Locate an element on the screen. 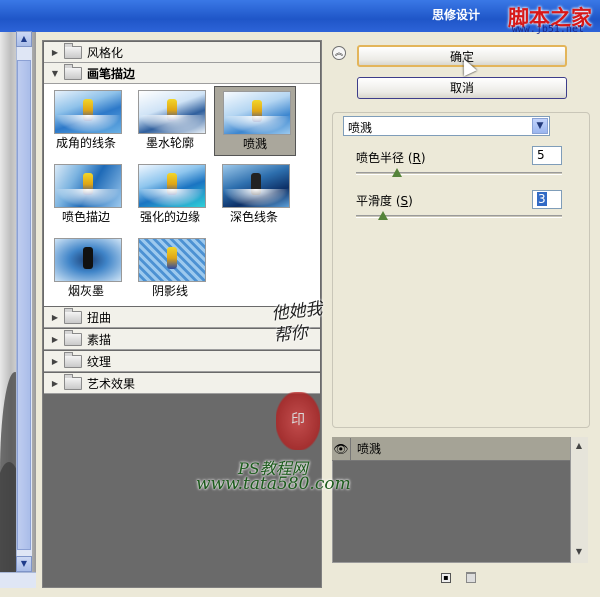 The width and height of the screenshot is (600, 597). window-title: 思修设计 is located at coordinates (455, 15).